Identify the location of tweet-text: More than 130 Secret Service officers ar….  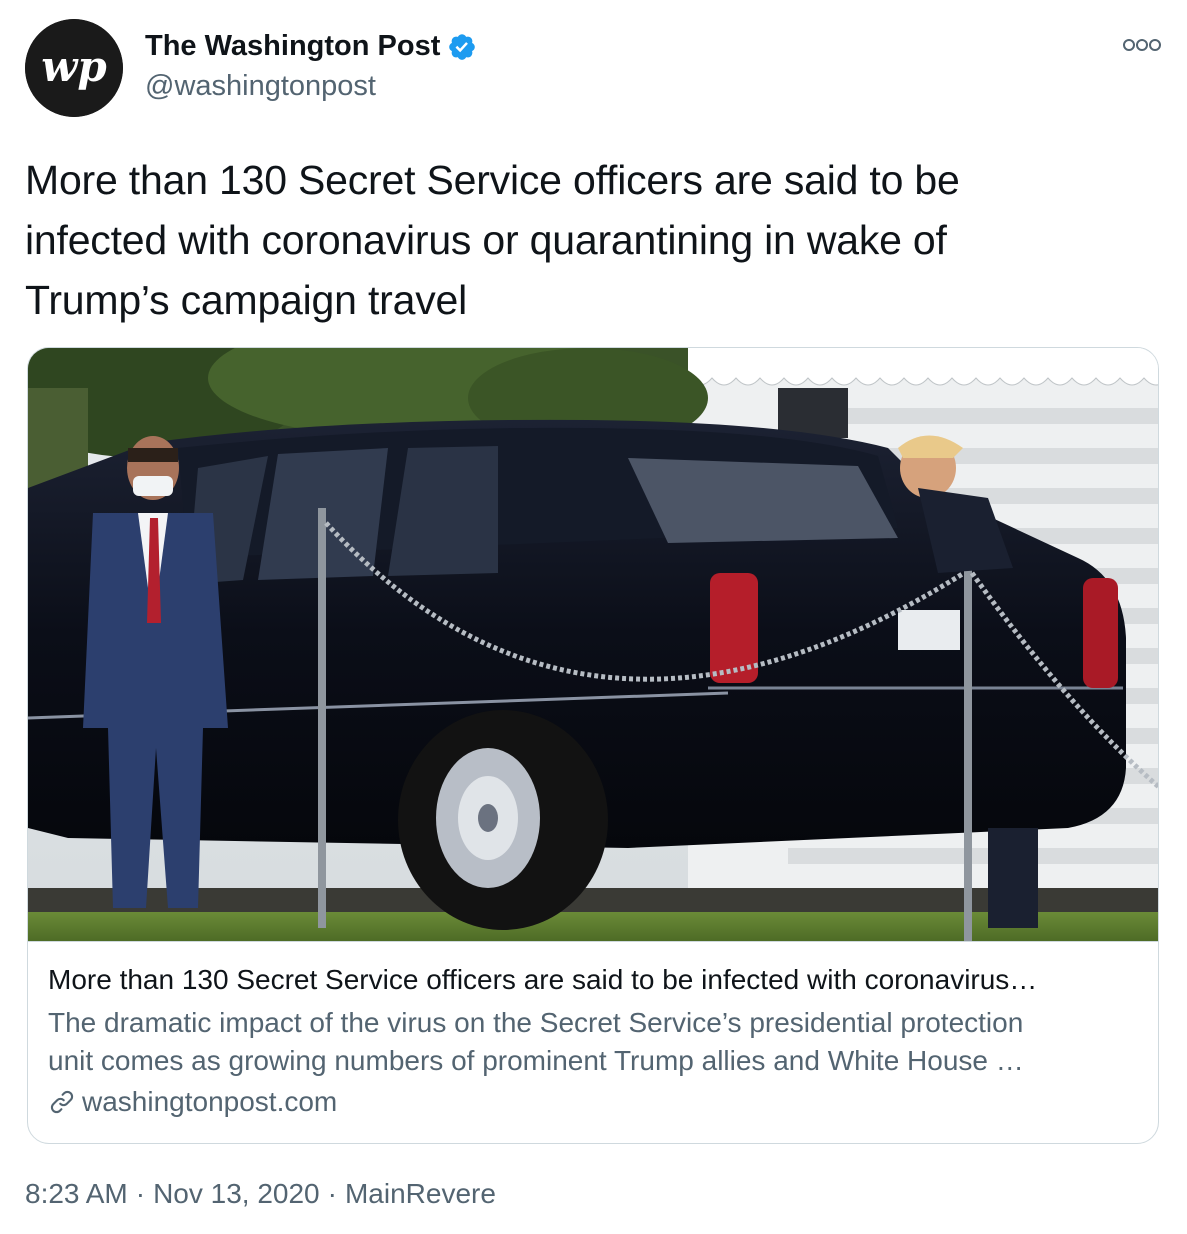
(590, 240).